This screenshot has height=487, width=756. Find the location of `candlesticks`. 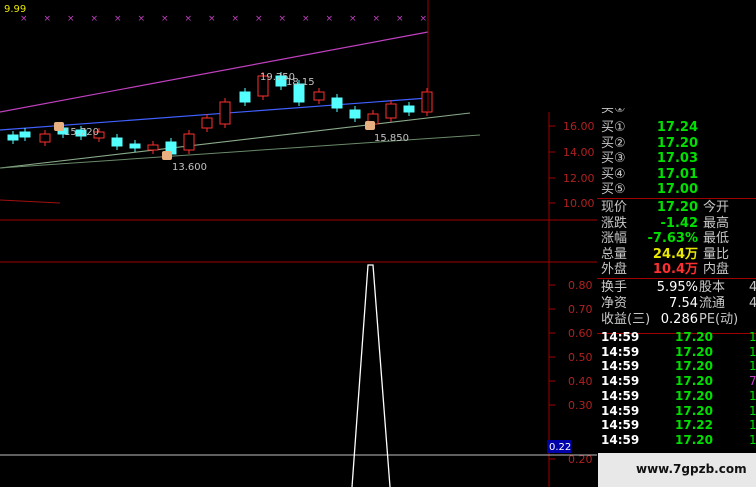

candlesticks is located at coordinates (220, 115).